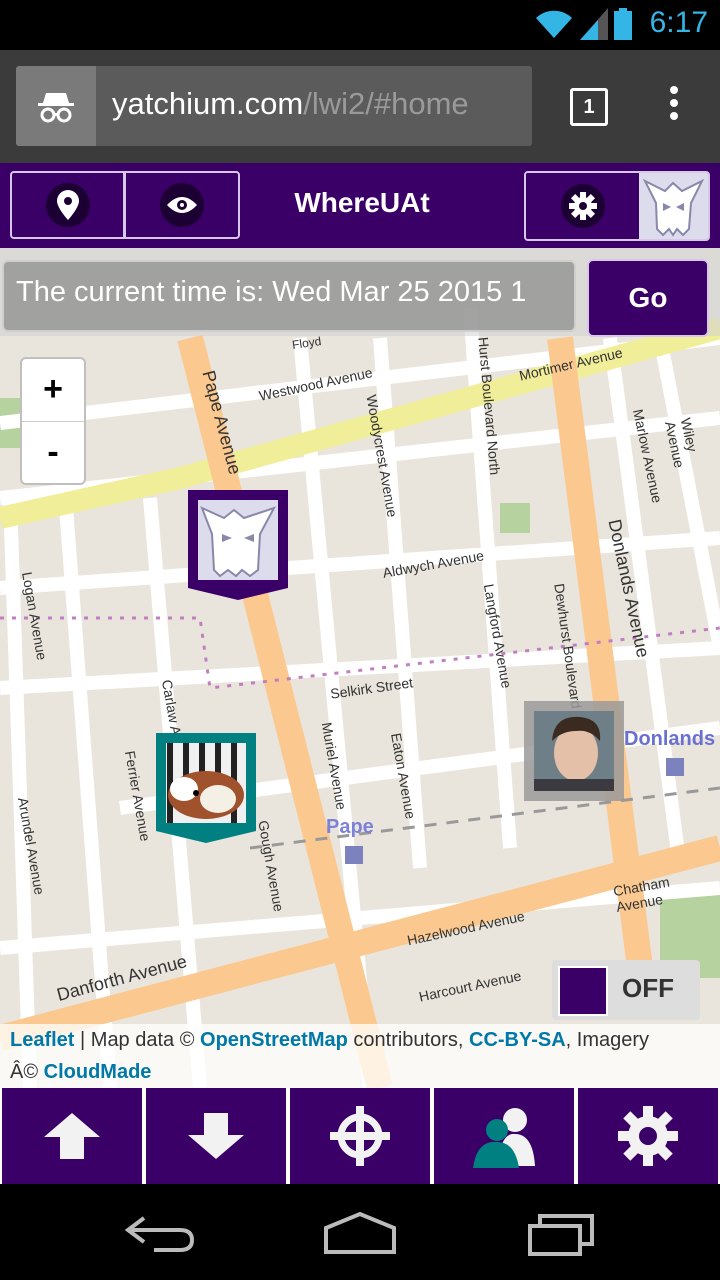 This screenshot has height=1280, width=720. Describe the element at coordinates (517, 1040) in the screenshot. I see `license-link: CC-BY-SA` at that location.